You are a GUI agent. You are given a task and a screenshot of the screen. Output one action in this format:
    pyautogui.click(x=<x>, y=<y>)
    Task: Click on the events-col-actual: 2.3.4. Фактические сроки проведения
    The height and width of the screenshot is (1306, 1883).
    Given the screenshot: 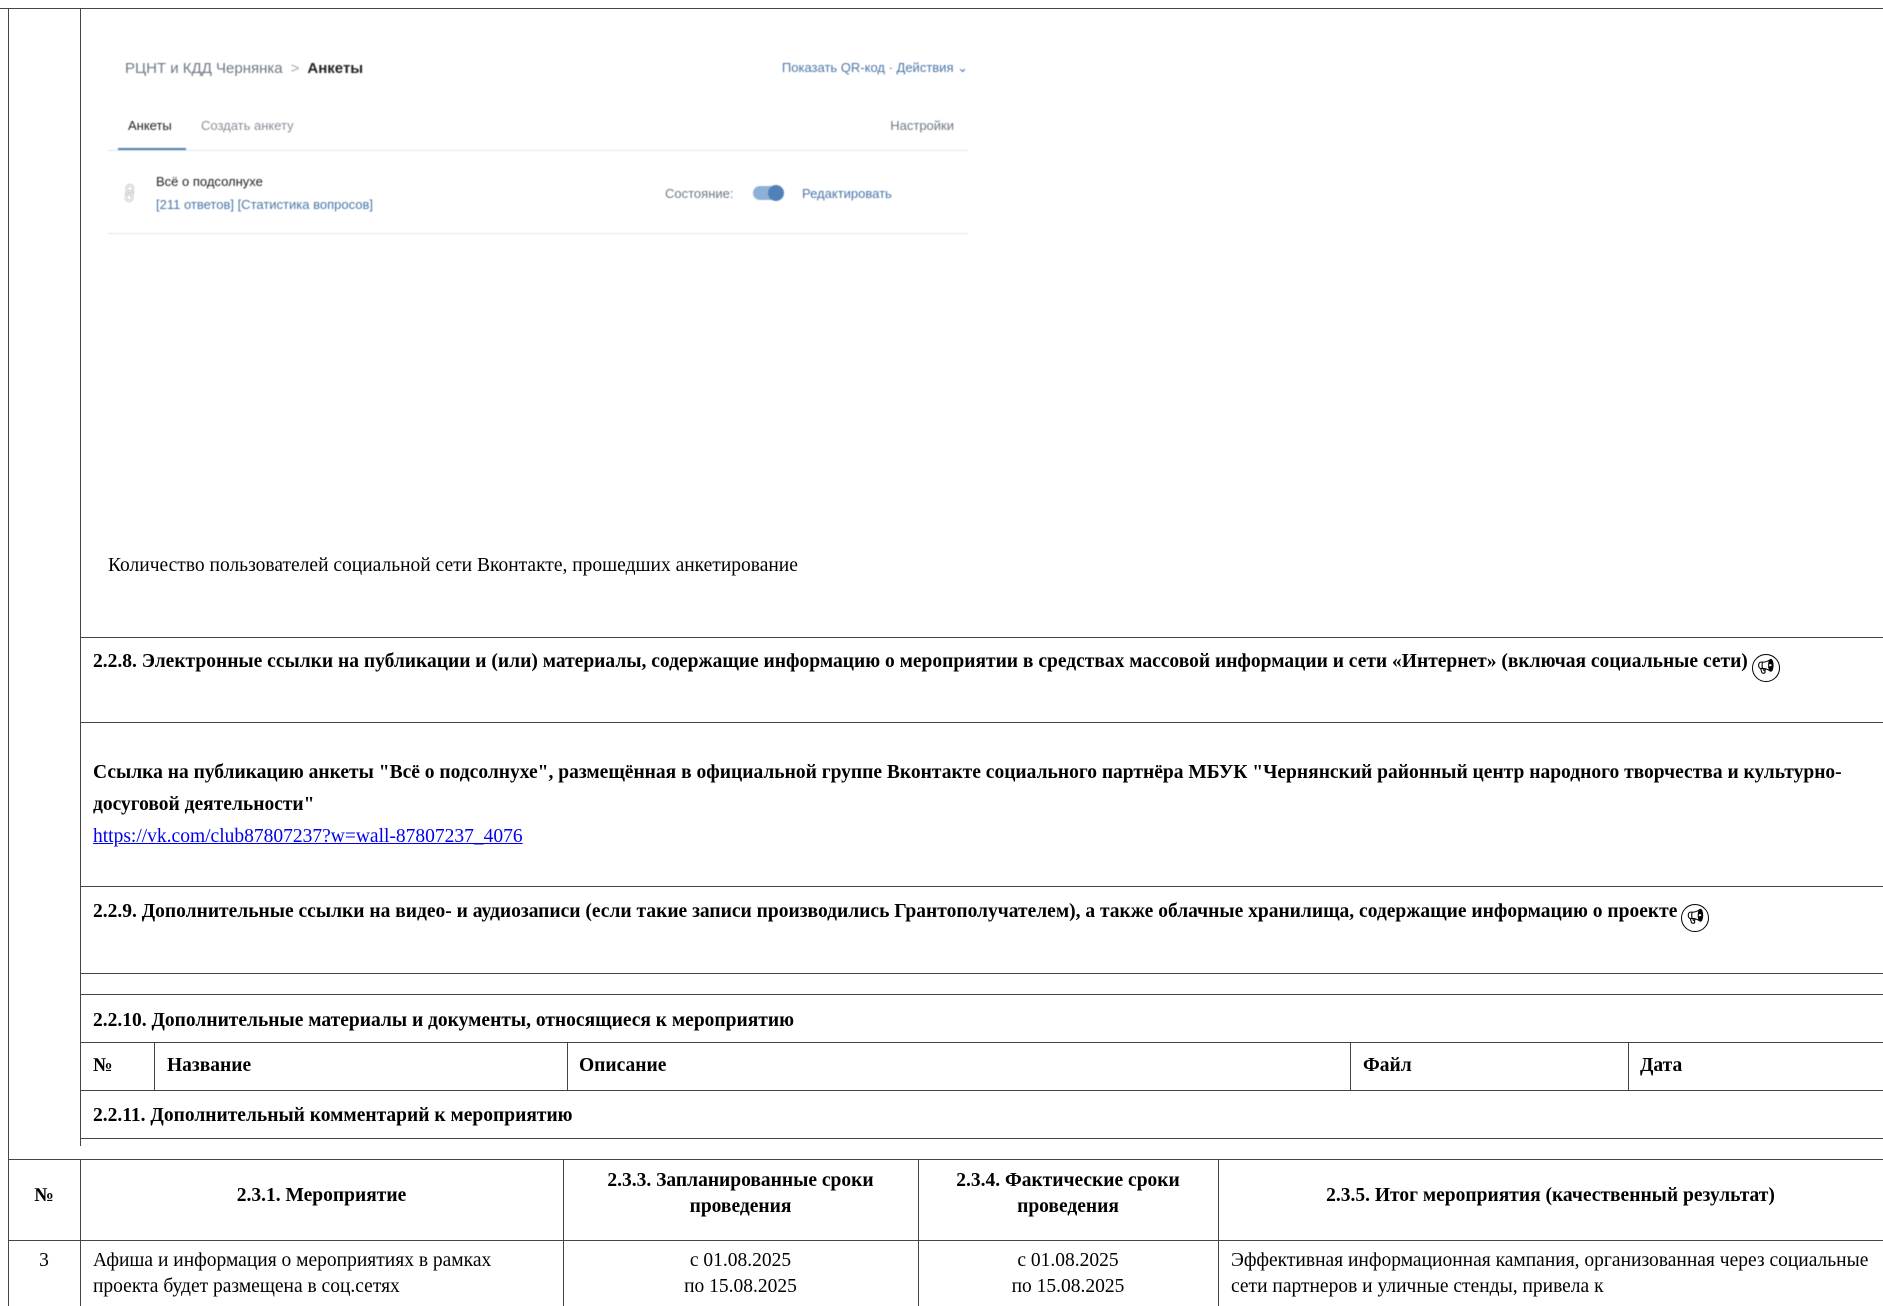 What is the action you would take?
    pyautogui.click(x=1068, y=1193)
    